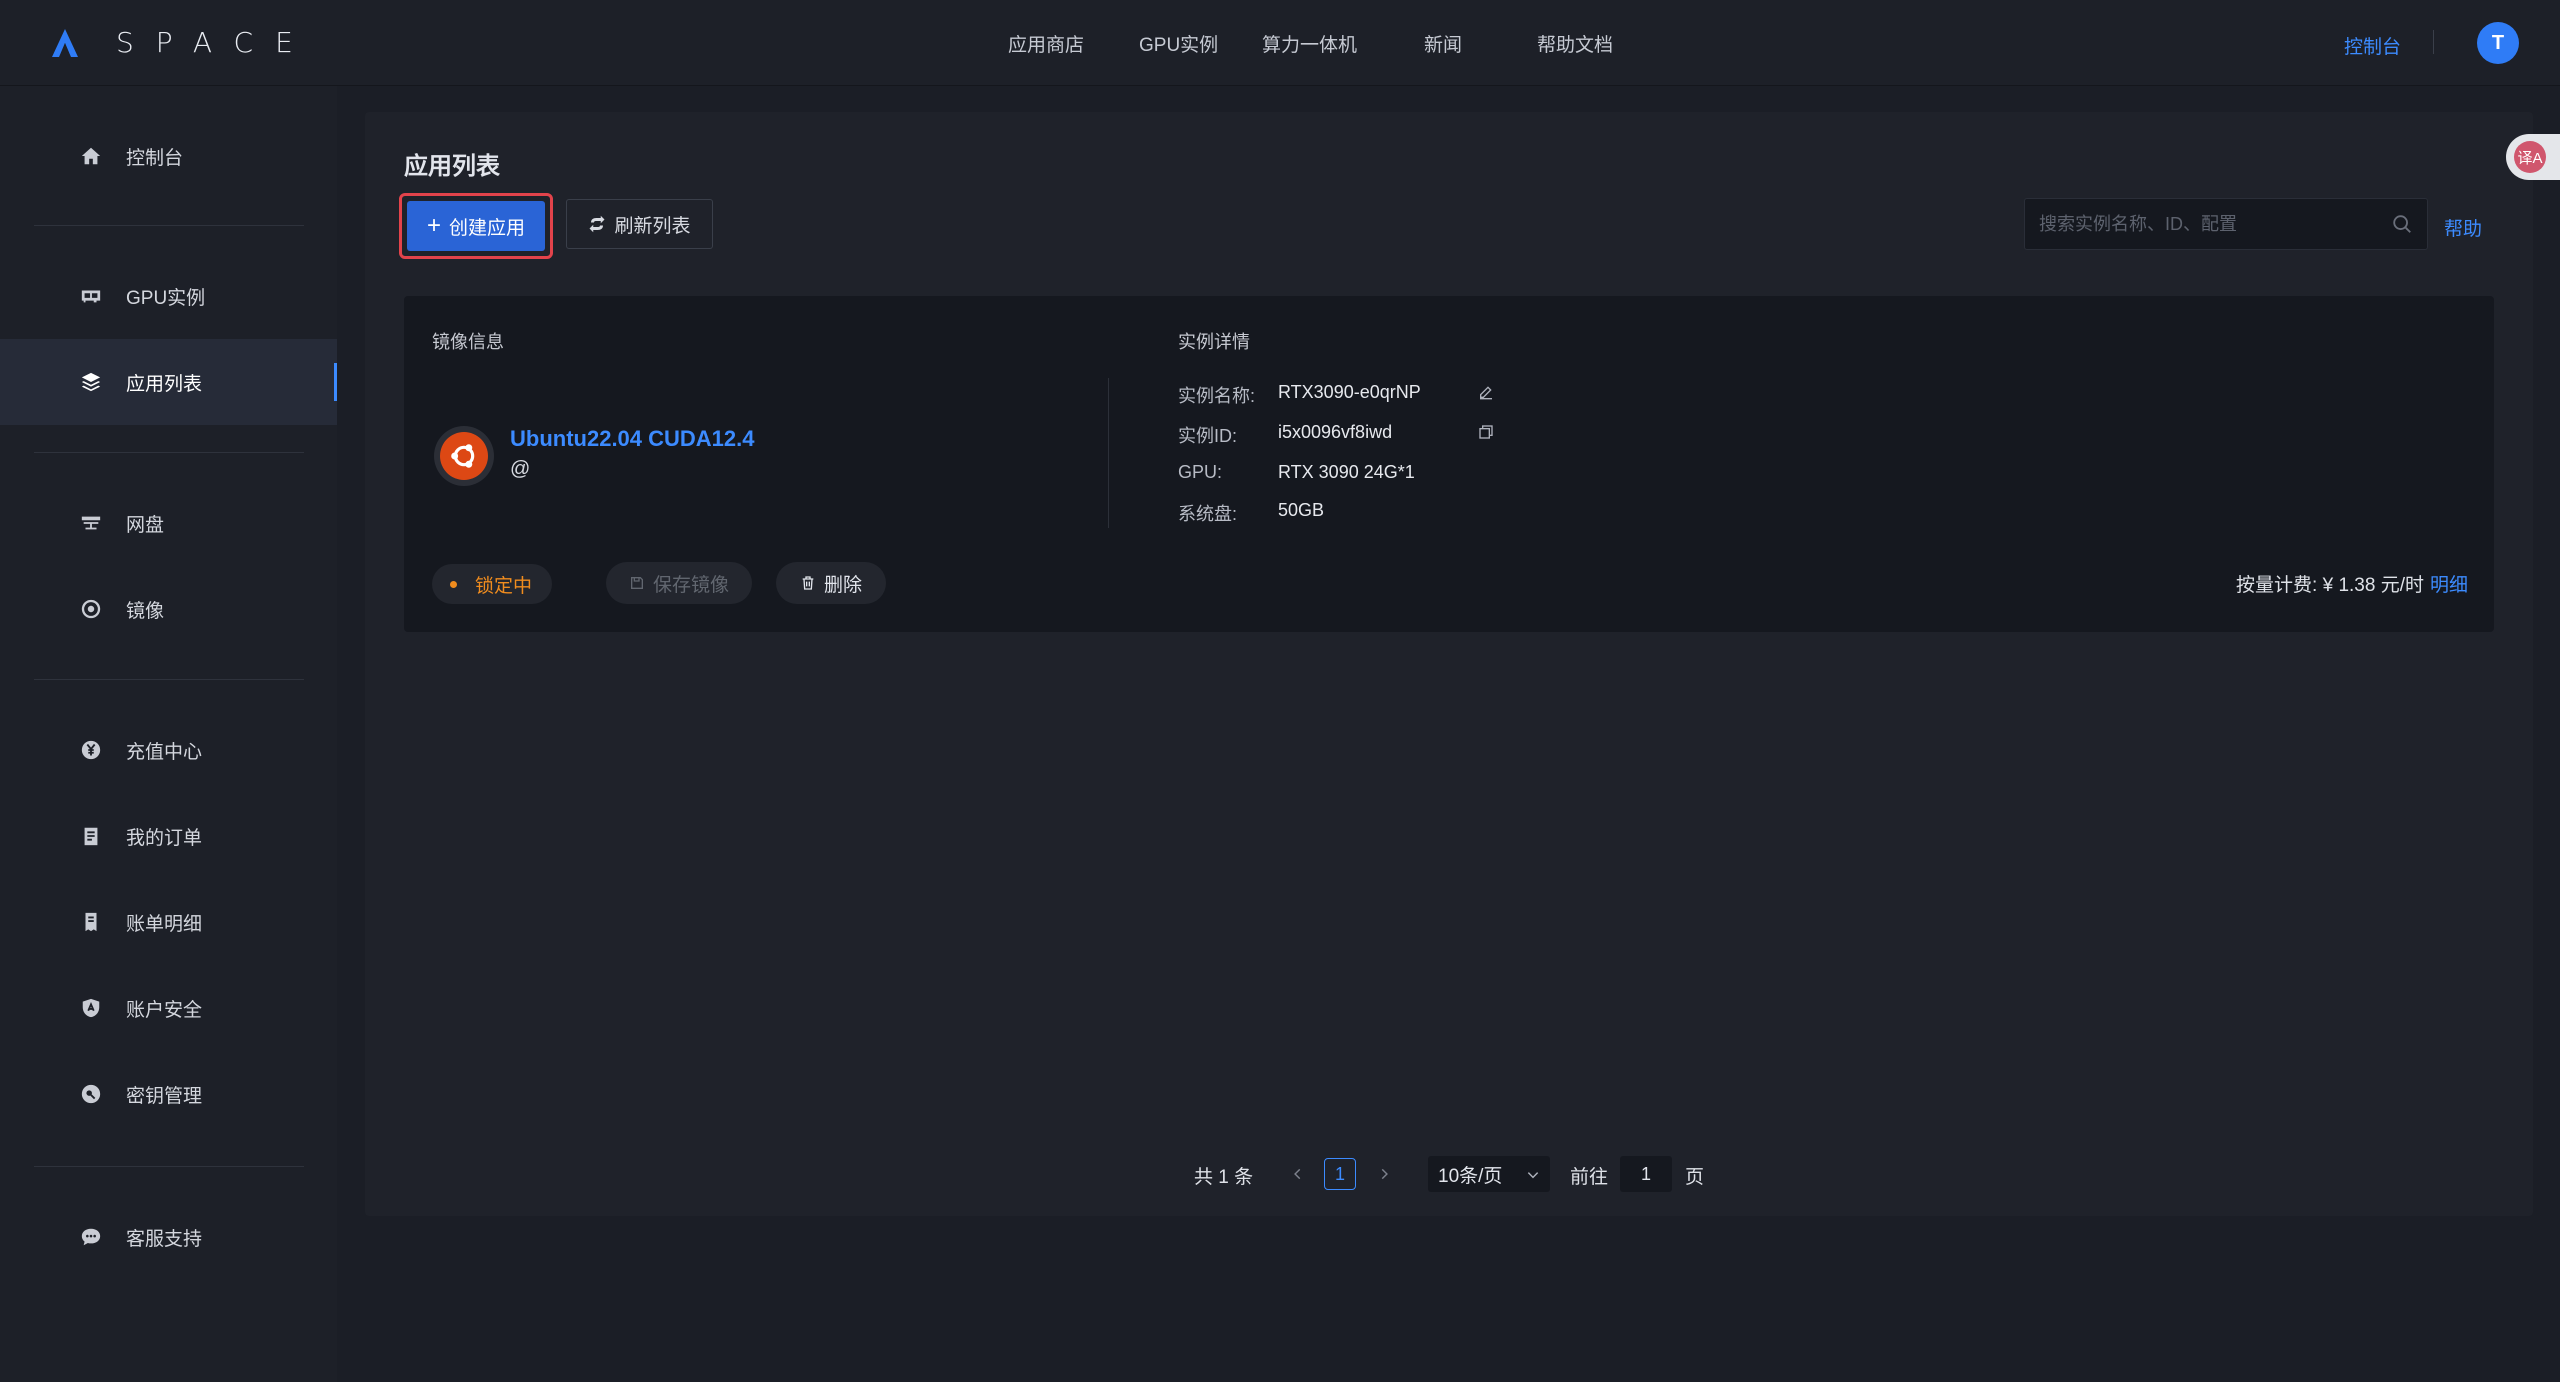 The height and width of the screenshot is (1382, 2560). I want to click on chevron-down-icon, so click(1533, 1175).